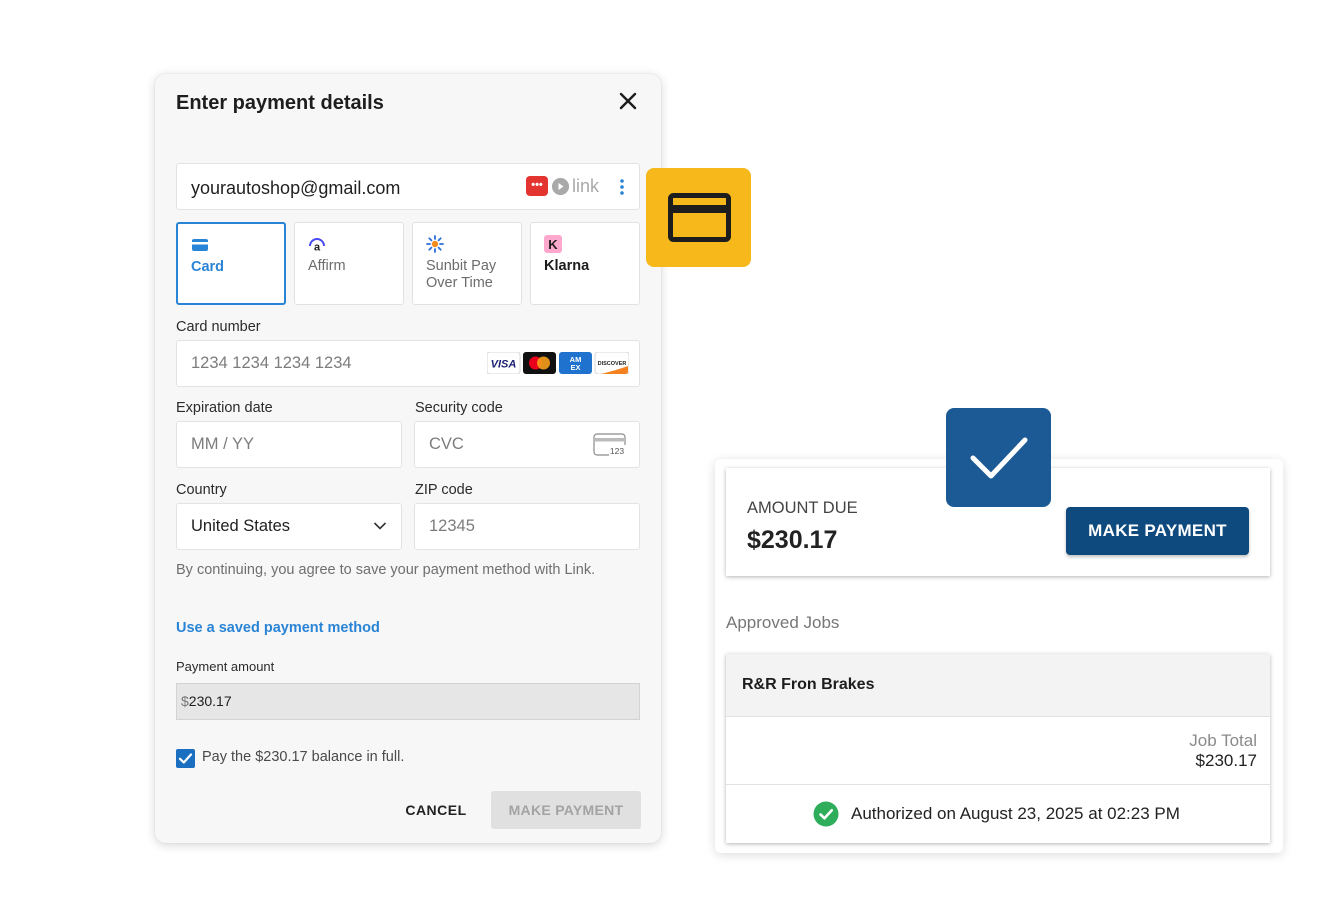 This screenshot has width=1334, height=917. Describe the element at coordinates (444, 490) in the screenshot. I see `zip-label: ZIP code` at that location.